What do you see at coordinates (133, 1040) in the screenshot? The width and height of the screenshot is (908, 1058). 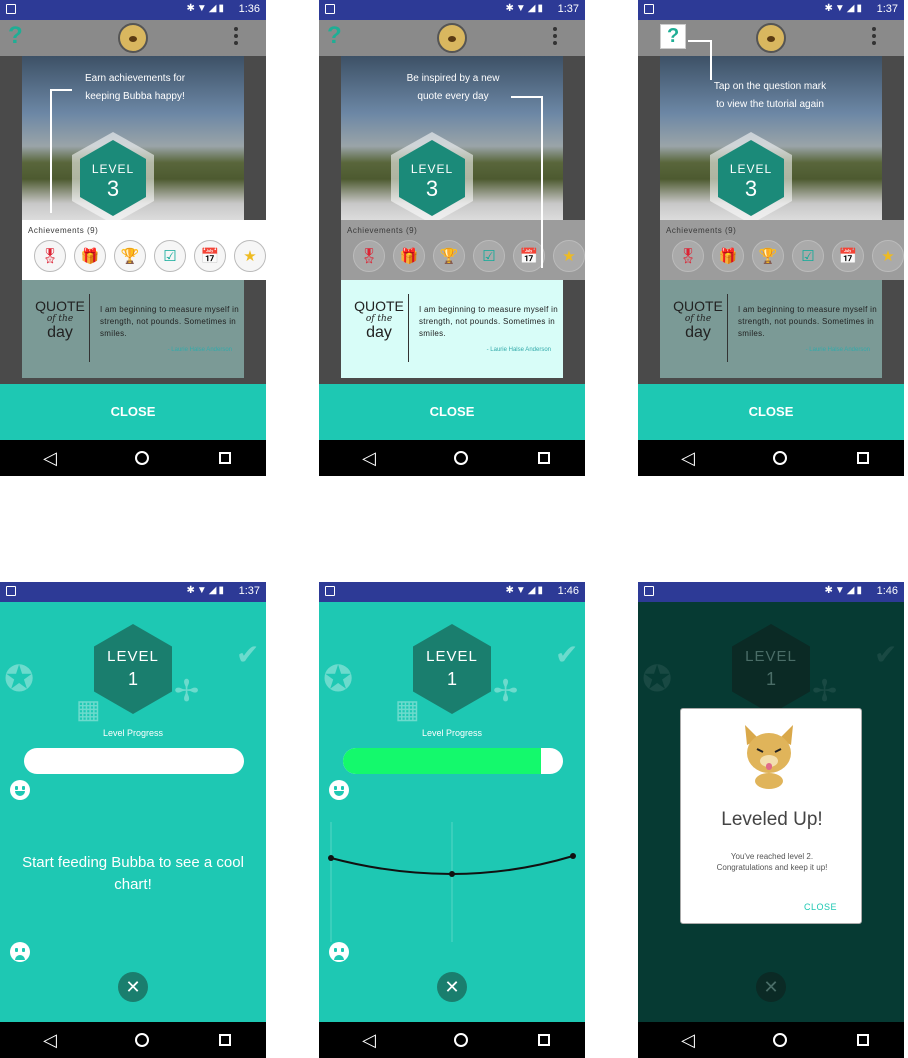 I see `nav-bar: ◁` at bounding box center [133, 1040].